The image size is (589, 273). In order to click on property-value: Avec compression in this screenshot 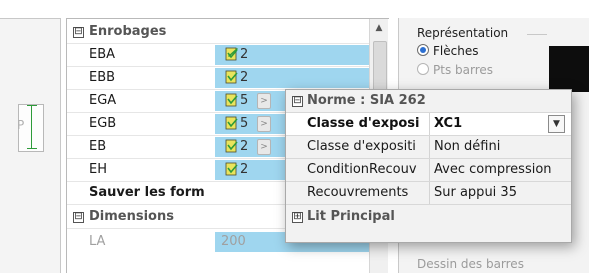, I will do `click(493, 169)`.